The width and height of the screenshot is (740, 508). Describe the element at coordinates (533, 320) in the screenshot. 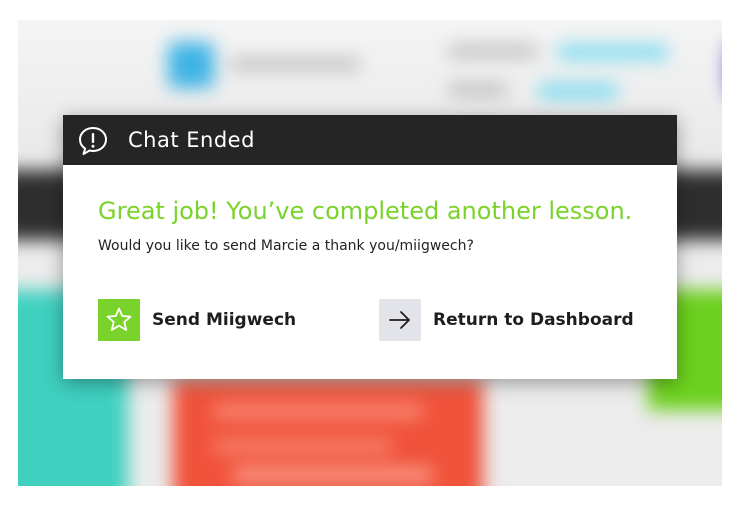

I see `return-to-dashboard-label: Return to Dashboard` at that location.